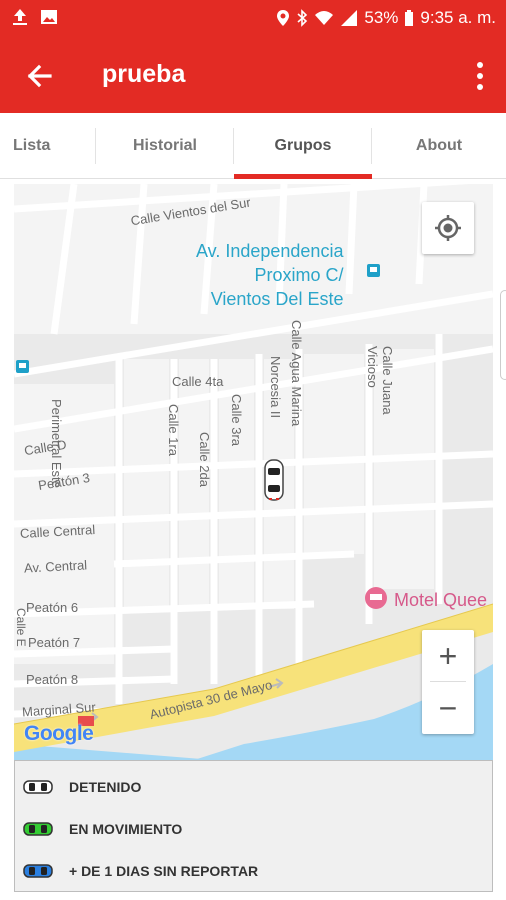 The image size is (506, 900). I want to click on active-tab-indicator, so click(303, 176).